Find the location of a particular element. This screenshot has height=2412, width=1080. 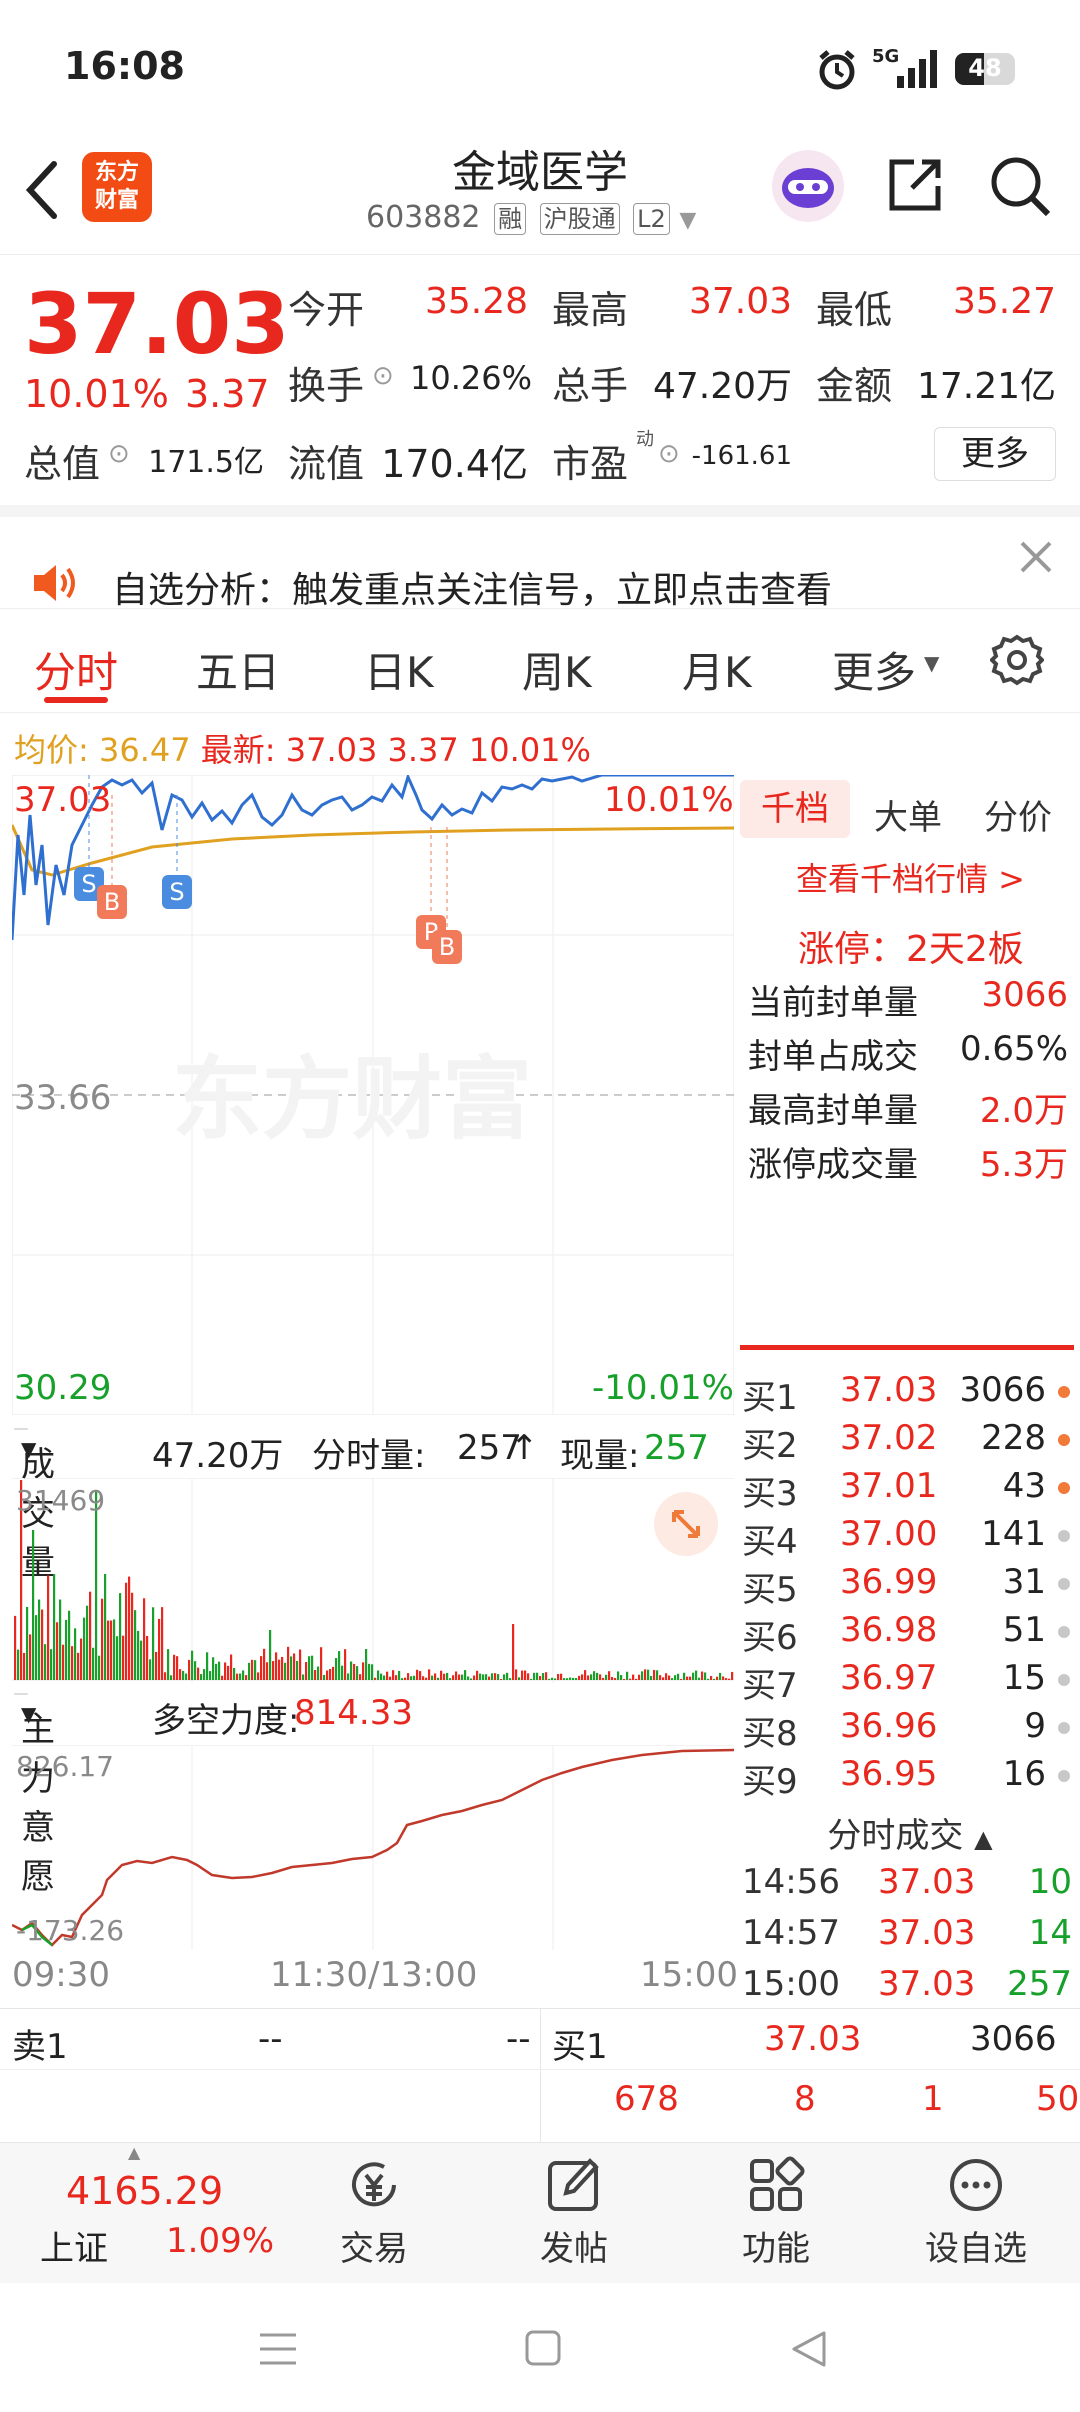

view-depth-link: 查看千档行情 > is located at coordinates (910, 877).